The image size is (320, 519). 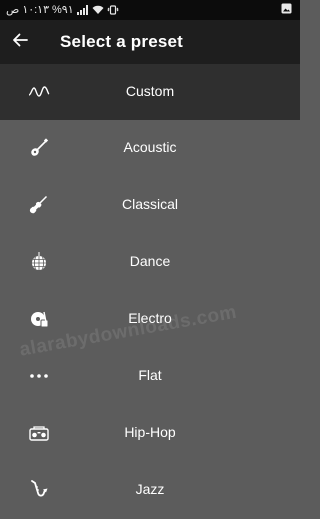 I want to click on status-time: ١٠:١٣, so click(x=36, y=10).